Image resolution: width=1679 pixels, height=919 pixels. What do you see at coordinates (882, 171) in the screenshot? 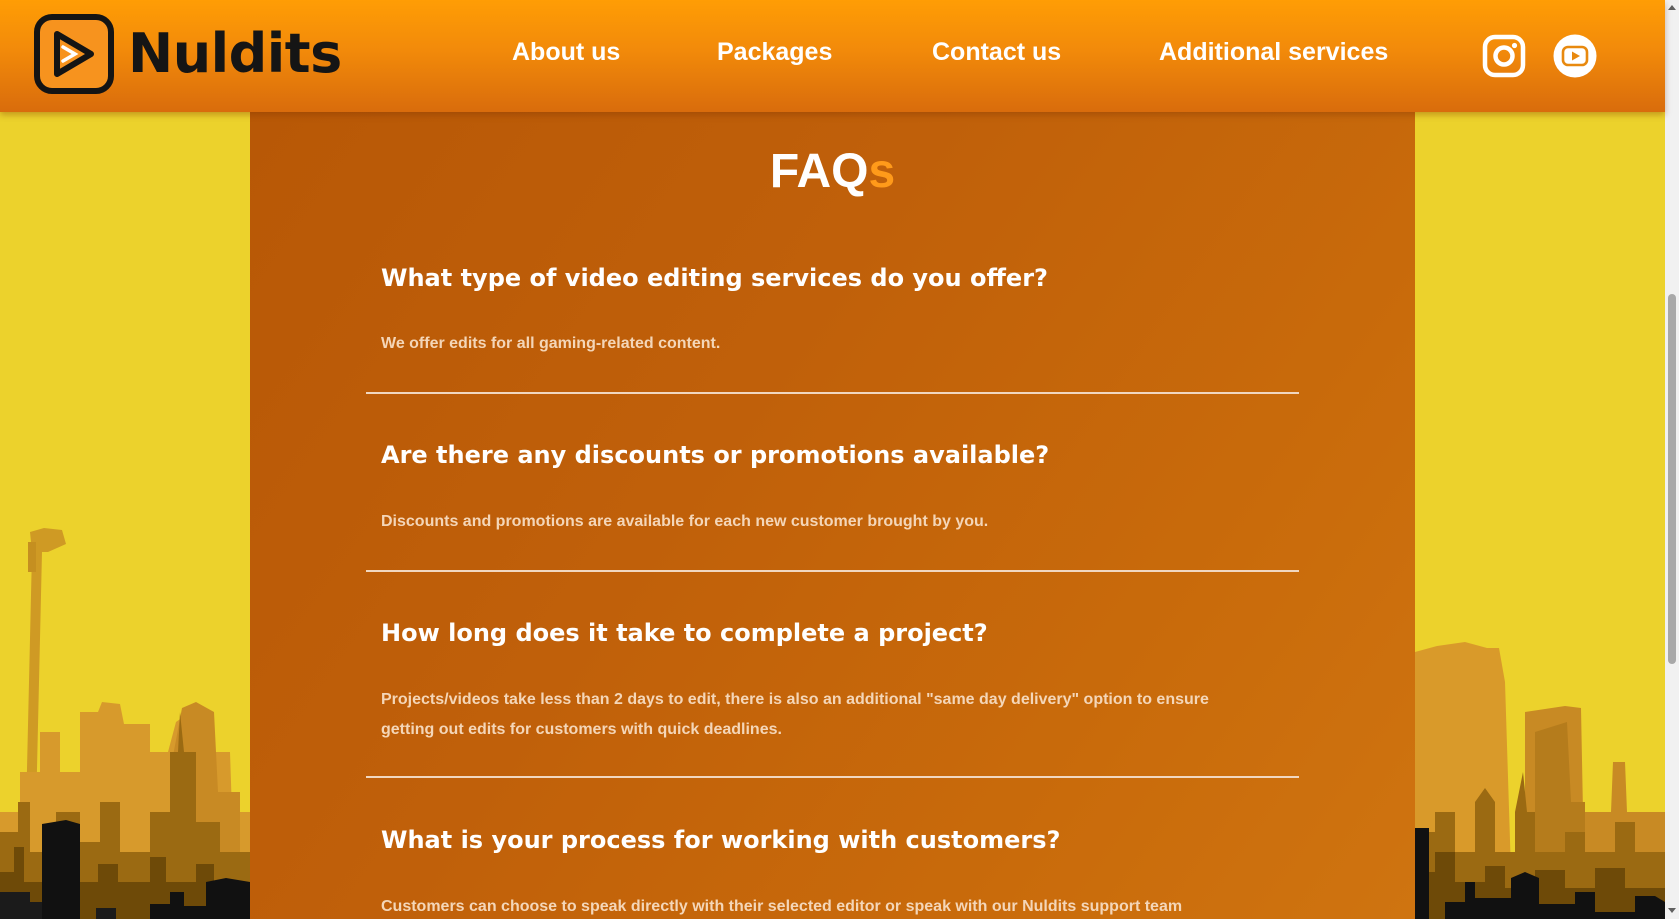
I see `faq-heading-accent: s` at bounding box center [882, 171].